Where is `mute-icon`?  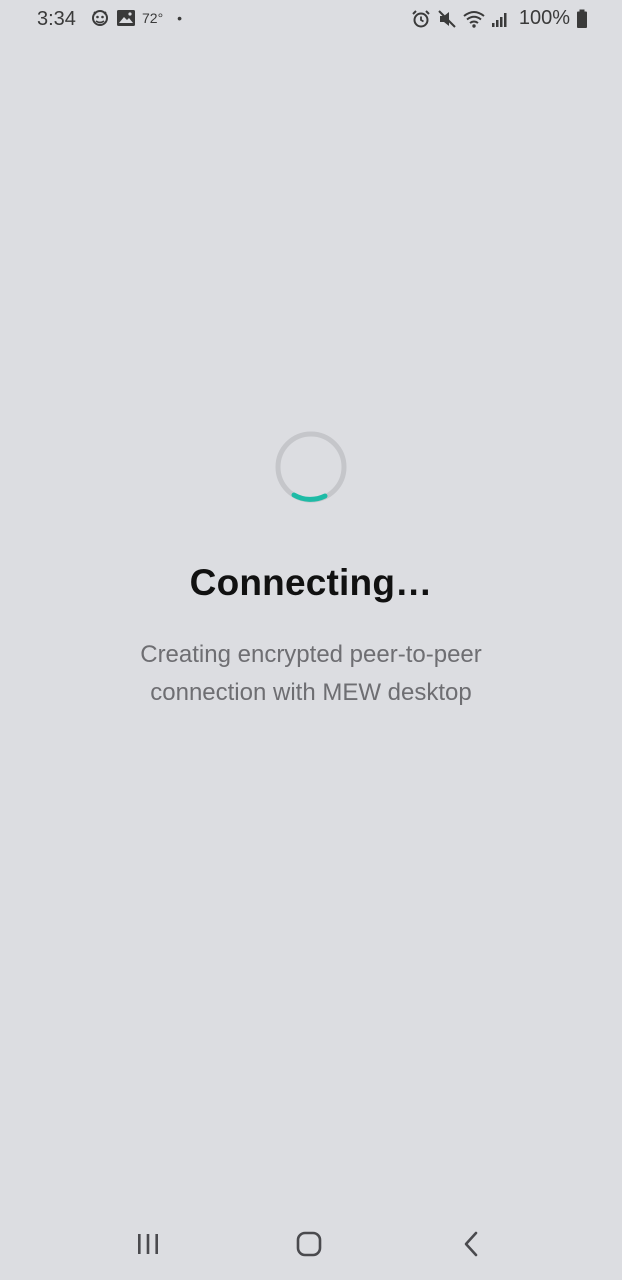 mute-icon is located at coordinates (447, 19).